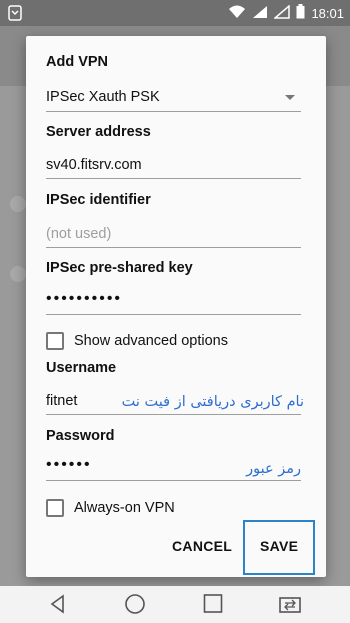 This screenshot has height=623, width=350. What do you see at coordinates (103, 97) in the screenshot?
I see `vpn-type-value: IPSec Xauth PSK` at bounding box center [103, 97].